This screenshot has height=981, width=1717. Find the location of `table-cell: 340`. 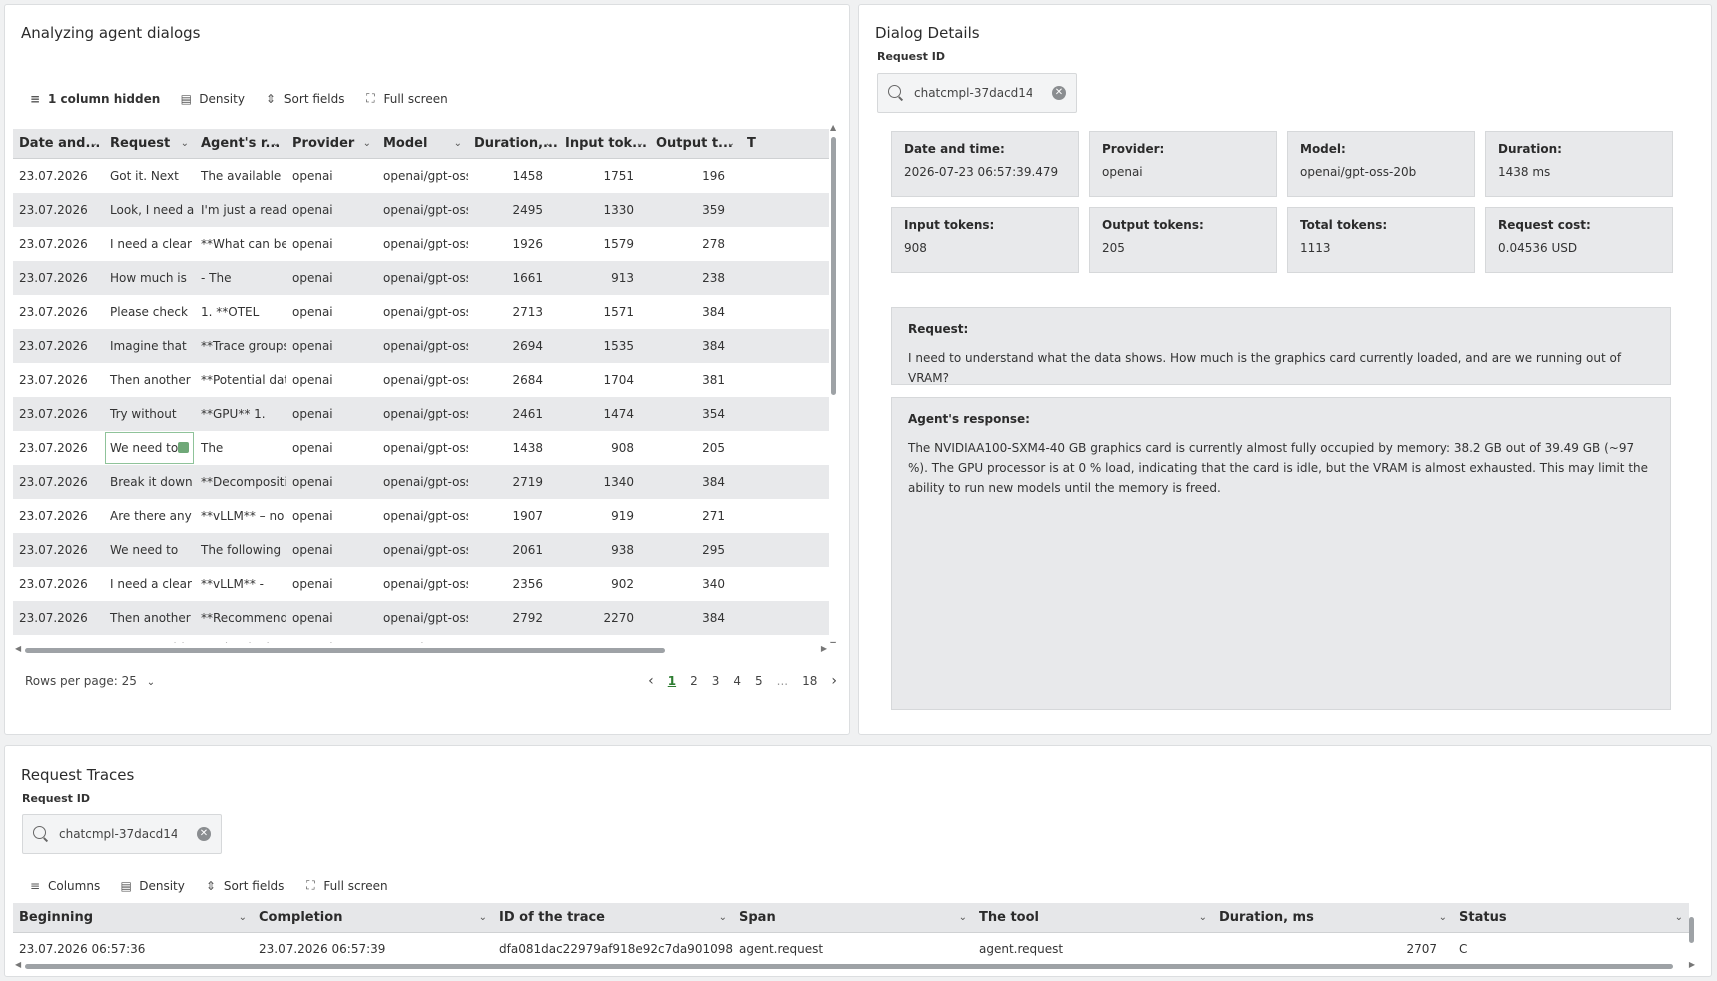

table-cell: 340 is located at coordinates (695, 584).